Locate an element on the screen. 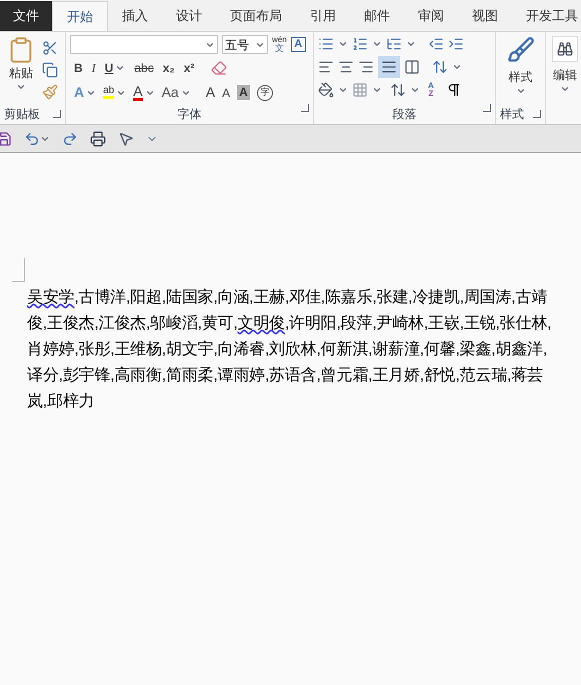 The image size is (581, 685). margin-mark is located at coordinates (18, 270).